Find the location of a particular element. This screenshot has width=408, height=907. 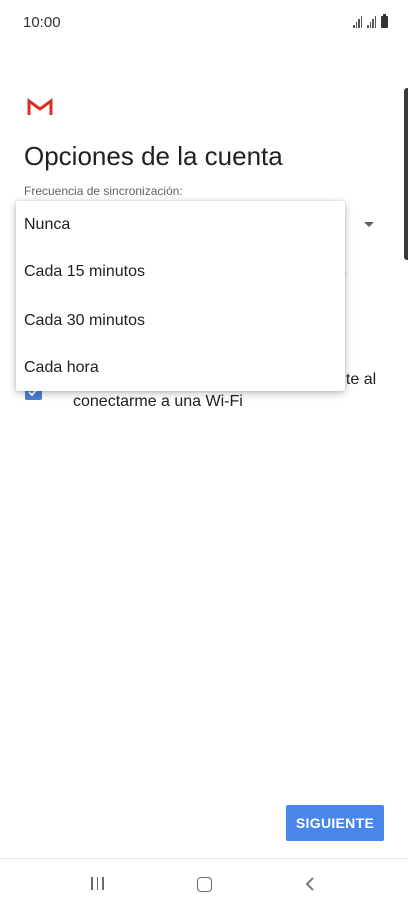

sync-frequency-dropdown-arrow-icon is located at coordinates (369, 224).